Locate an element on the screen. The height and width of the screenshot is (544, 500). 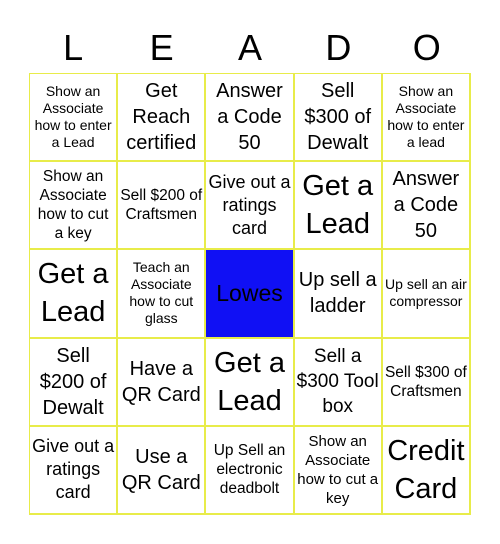
bingo-cell: Show an Associate how to enter a lead is located at coordinates (426, 118).